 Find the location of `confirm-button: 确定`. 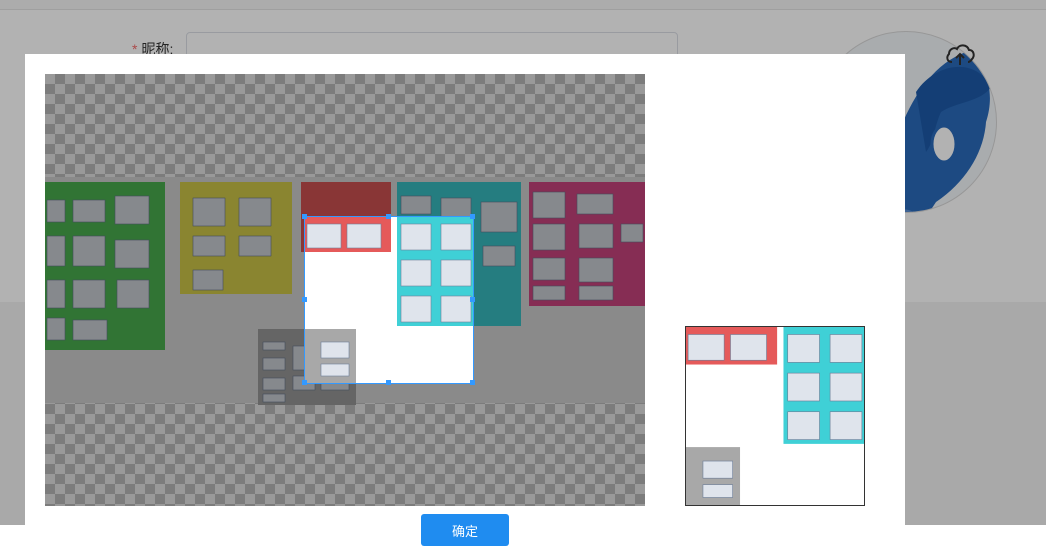

confirm-button: 确定 is located at coordinates (465, 530).